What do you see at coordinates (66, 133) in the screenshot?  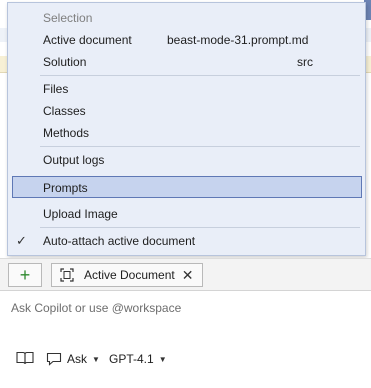 I see `menu-item-label: Methods` at bounding box center [66, 133].